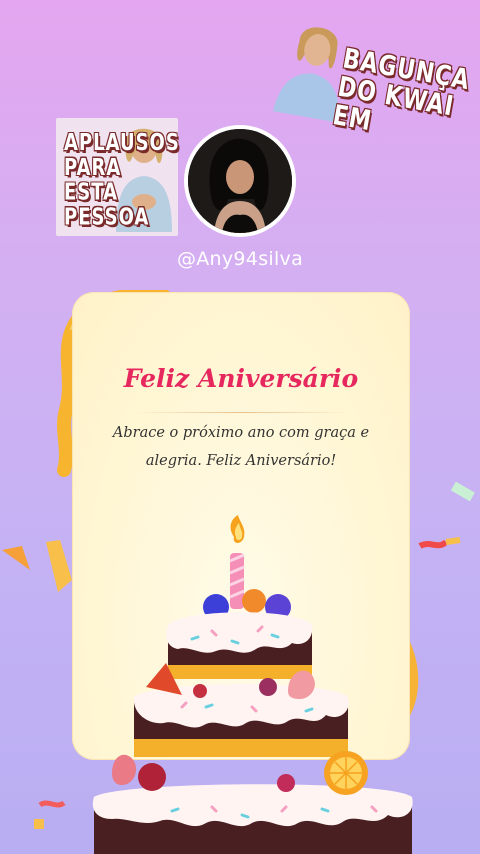 The width and height of the screenshot is (480, 854). I want to click on profile-avatar, so click(240, 181).